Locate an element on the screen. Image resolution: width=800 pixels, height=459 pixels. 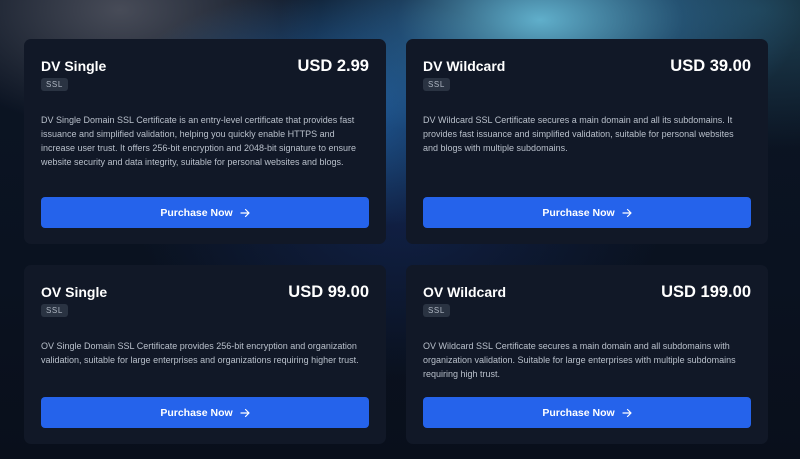
card-price: USD 39.00 is located at coordinates (710, 66).